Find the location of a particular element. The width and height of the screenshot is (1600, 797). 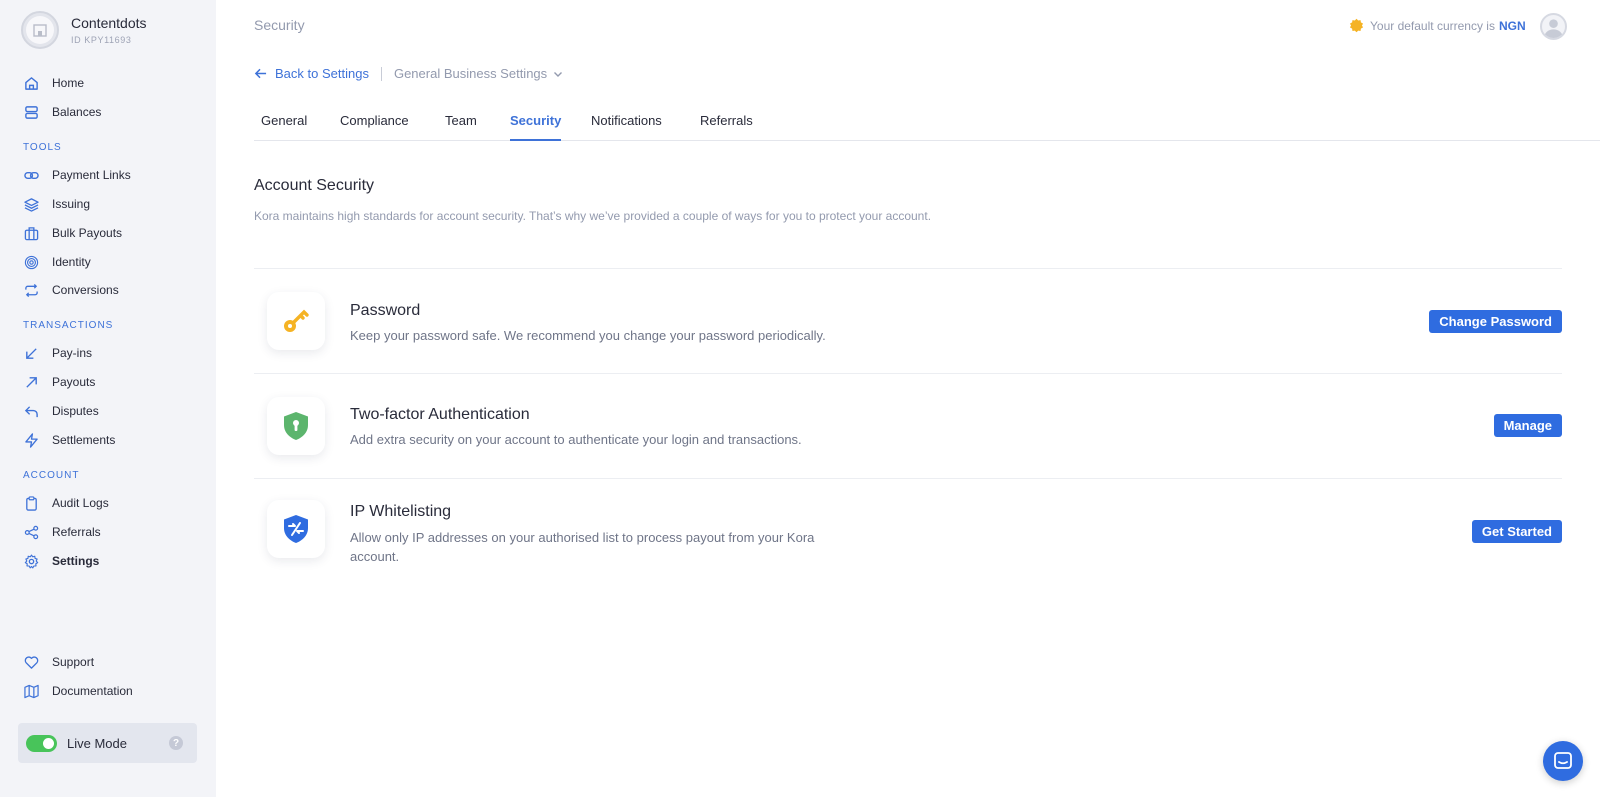

briefcase-icon is located at coordinates (31, 233).